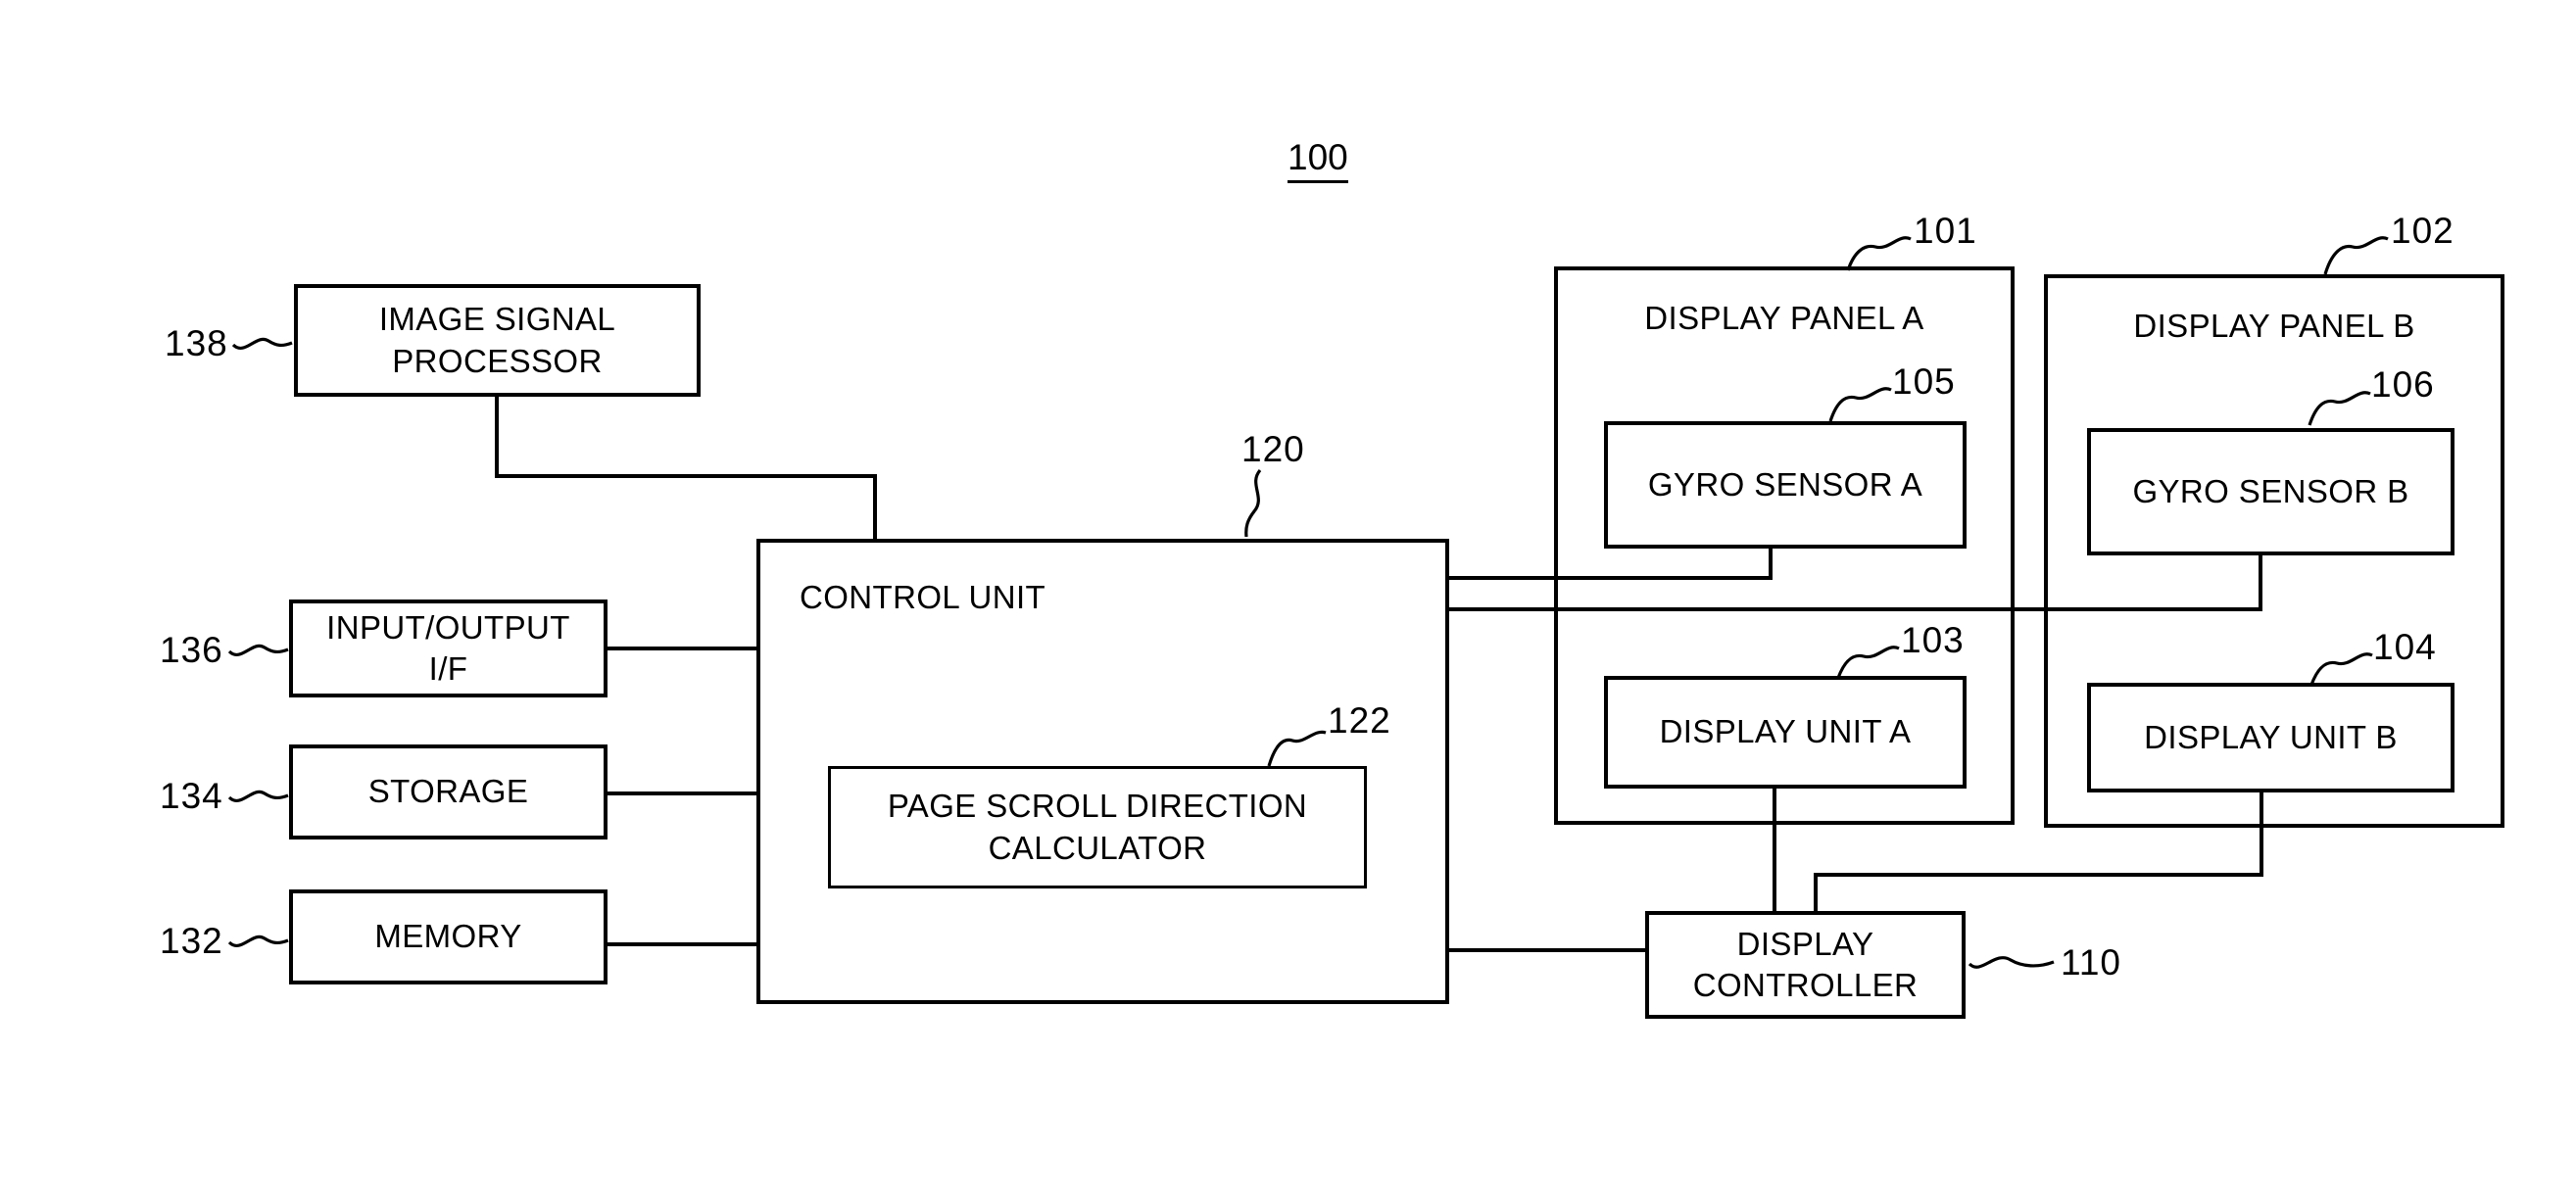 The width and height of the screenshot is (2576, 1199). I want to click on block-input-output-if-label-line1: INPUT/OUTPUT, so click(448, 627).